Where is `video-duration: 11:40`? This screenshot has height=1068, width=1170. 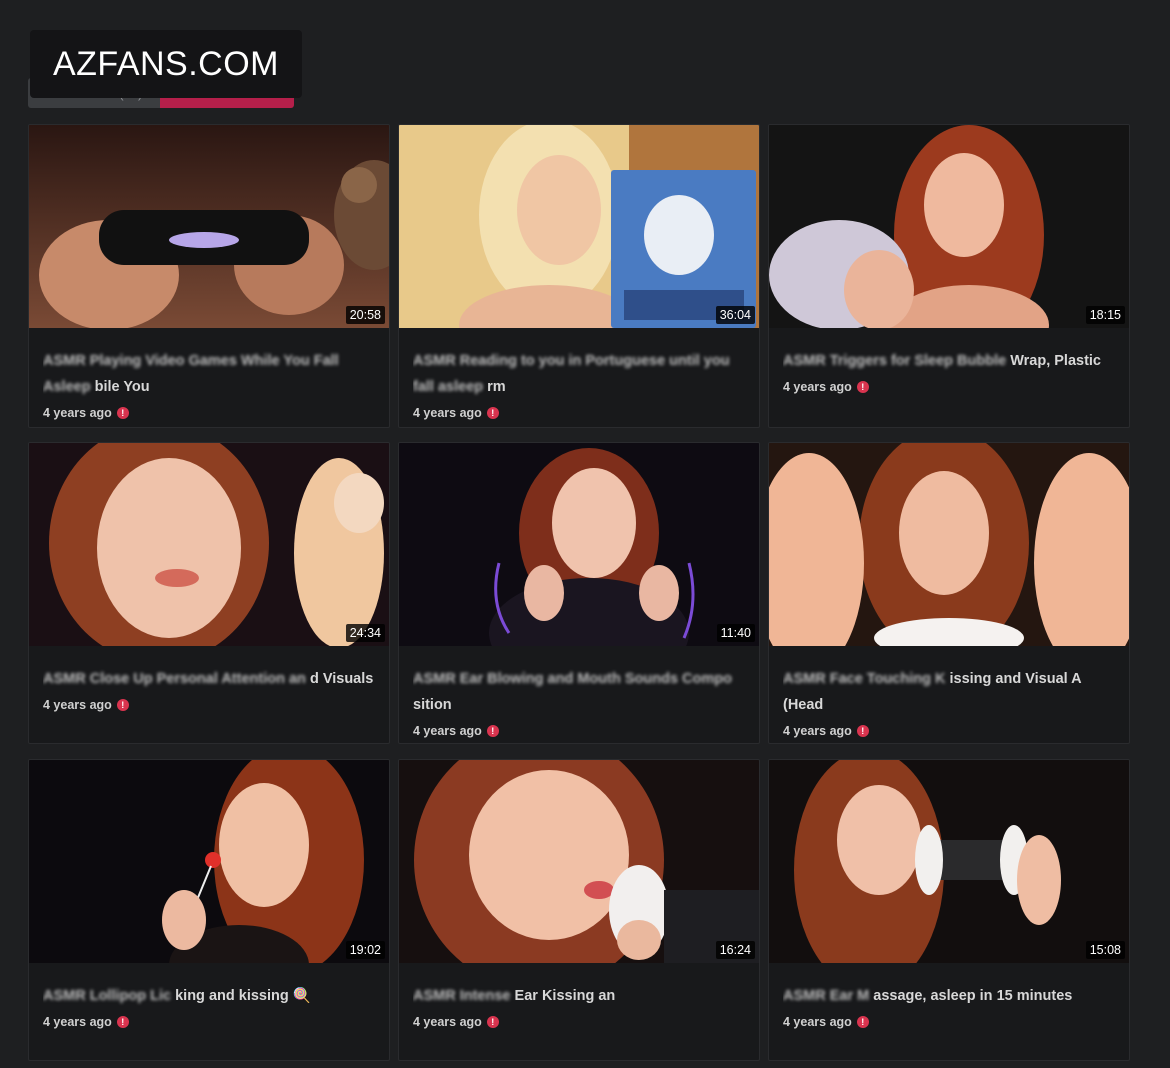 video-duration: 11:40 is located at coordinates (735, 633).